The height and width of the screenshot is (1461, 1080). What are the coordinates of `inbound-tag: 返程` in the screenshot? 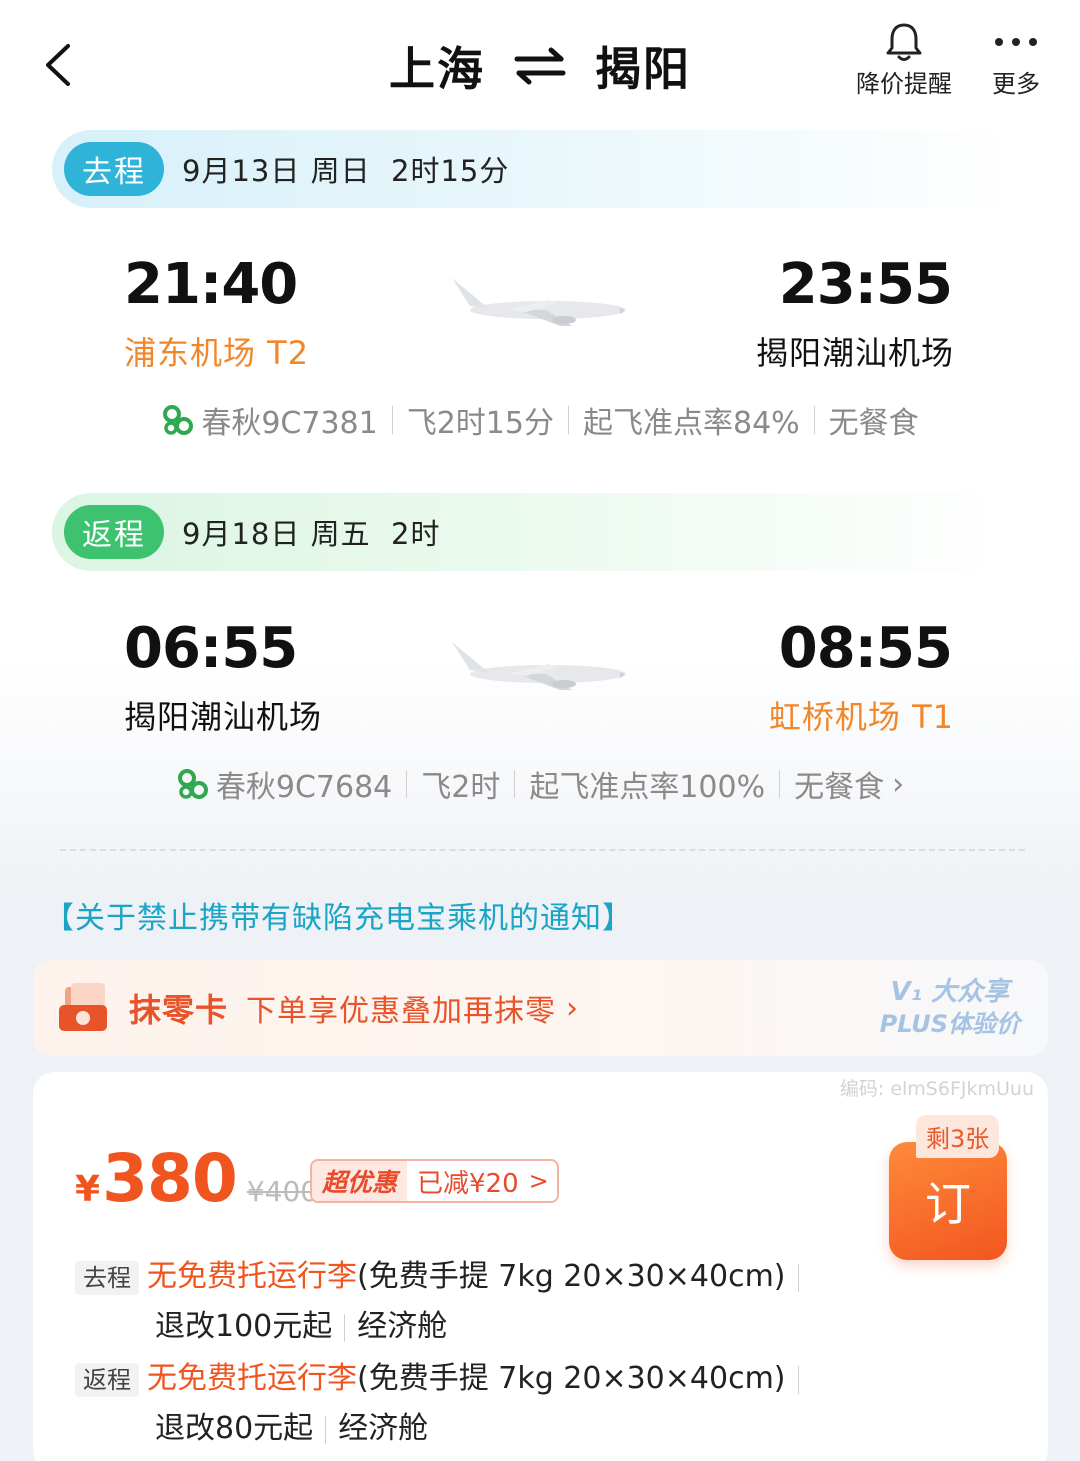 It's located at (114, 532).